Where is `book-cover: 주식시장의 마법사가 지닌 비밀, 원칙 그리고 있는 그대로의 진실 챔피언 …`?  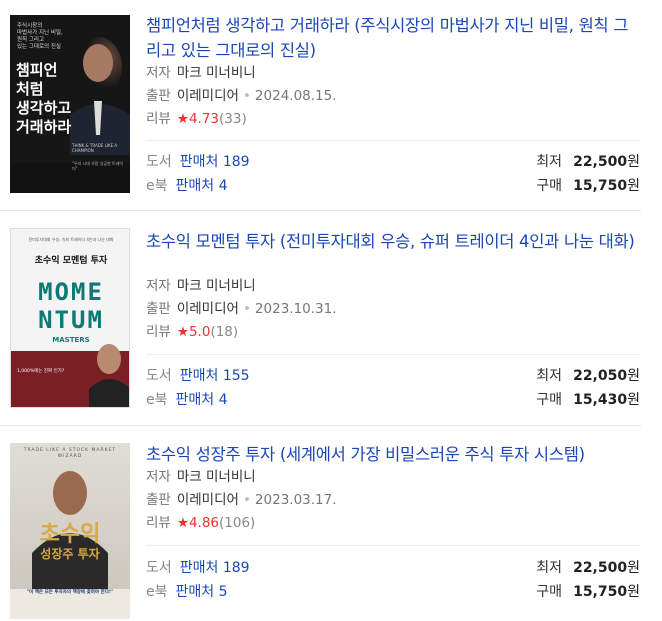 book-cover: 주식시장의 마법사가 지닌 비밀, 원칙 그리고 있는 그대로의 진실 챔피언 … is located at coordinates (70, 104).